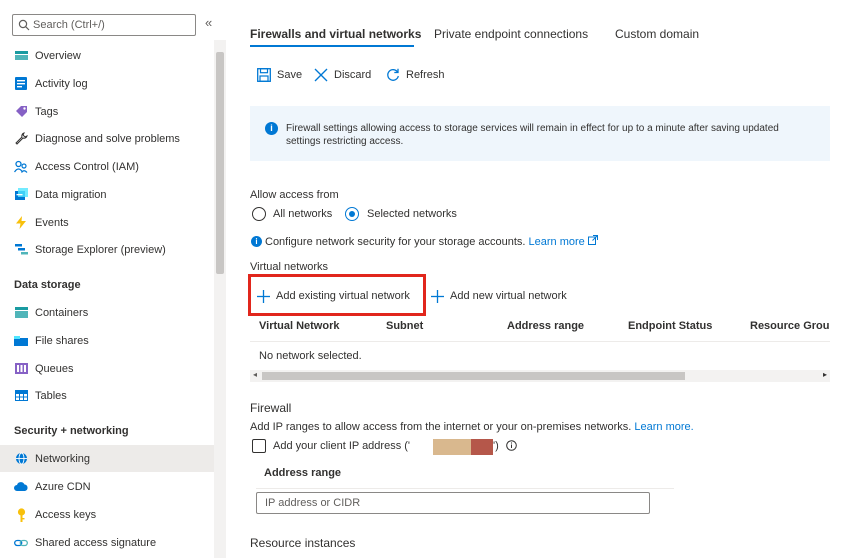 This screenshot has height=558, width=845. What do you see at coordinates (107, 458) in the screenshot?
I see `sidebar-item-networking: Networking` at bounding box center [107, 458].